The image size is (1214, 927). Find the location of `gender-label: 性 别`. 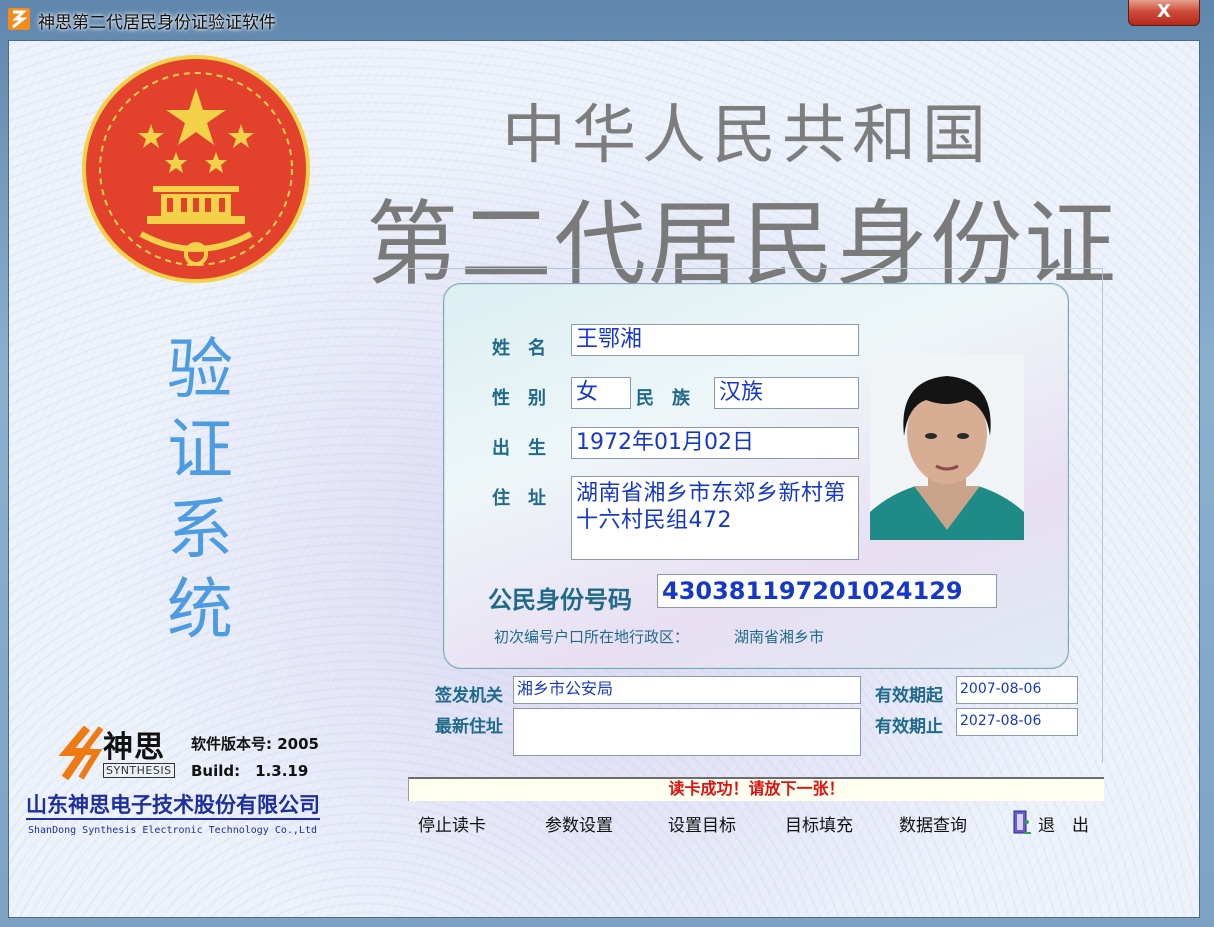

gender-label: 性 别 is located at coordinates (519, 398).